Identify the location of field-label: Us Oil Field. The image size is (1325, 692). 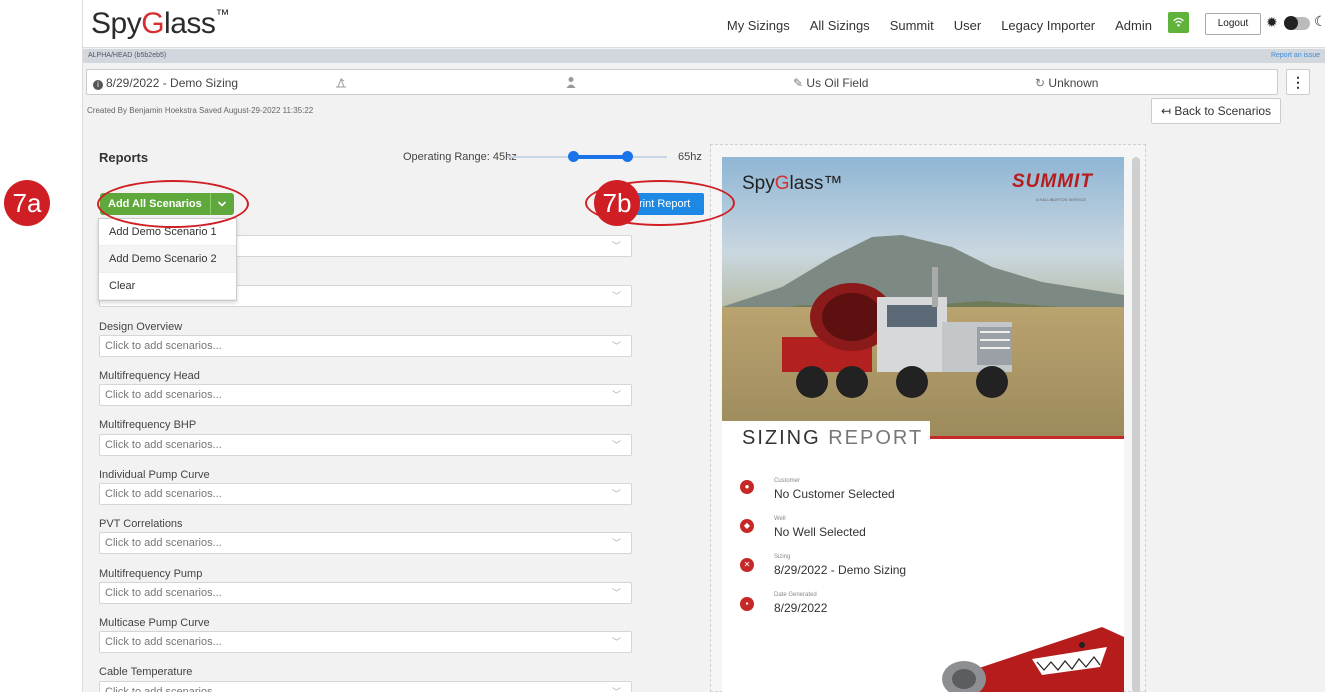
(837, 83).